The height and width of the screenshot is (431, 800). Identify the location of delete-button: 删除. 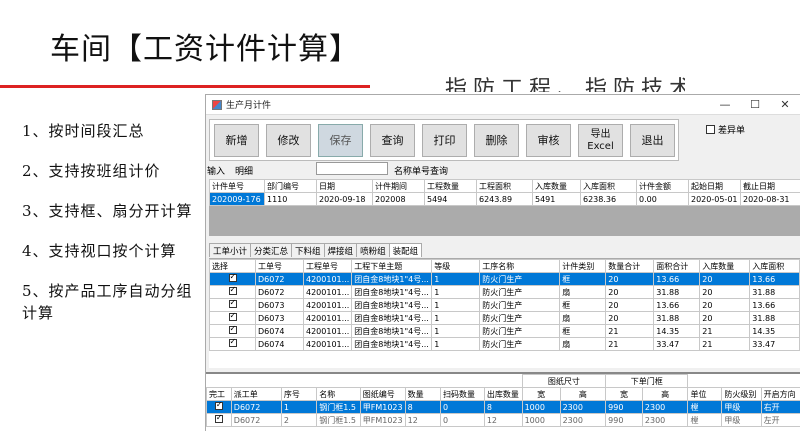
(496, 140).